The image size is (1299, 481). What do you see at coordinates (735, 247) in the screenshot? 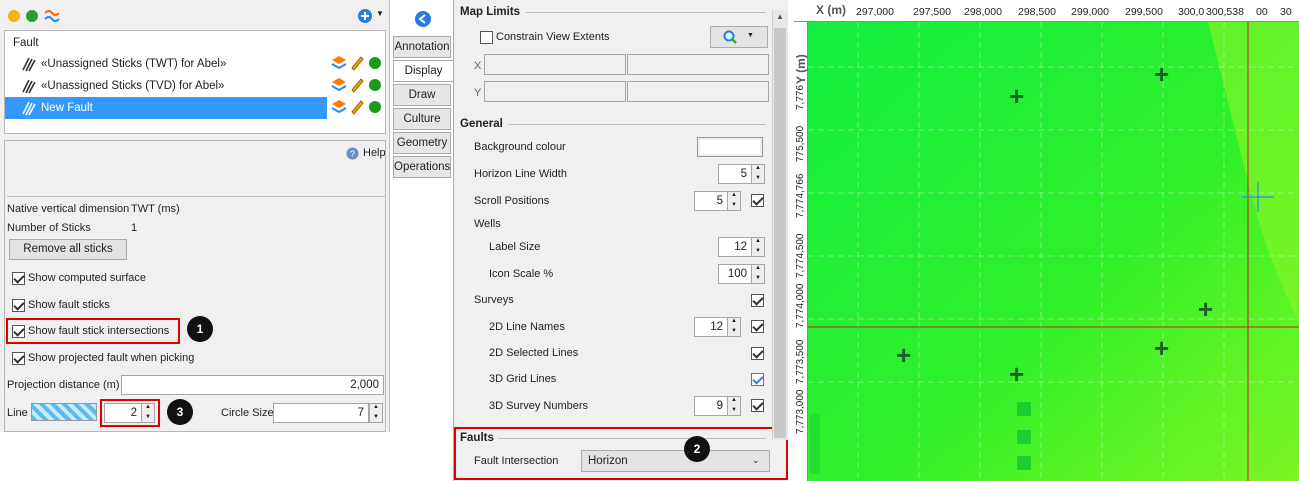
I see `label-size-input: 12` at bounding box center [735, 247].